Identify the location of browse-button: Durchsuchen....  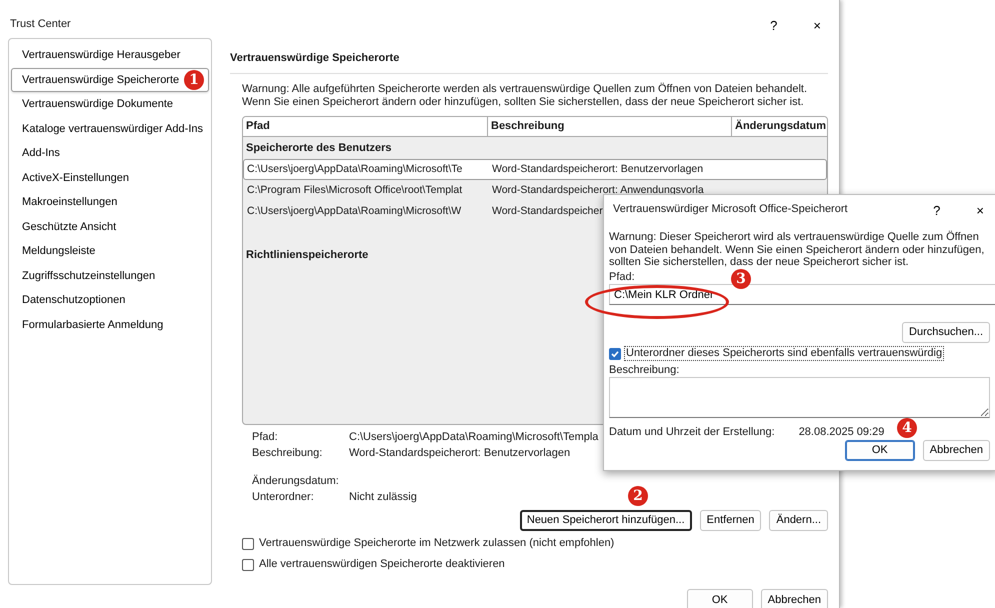
(946, 333).